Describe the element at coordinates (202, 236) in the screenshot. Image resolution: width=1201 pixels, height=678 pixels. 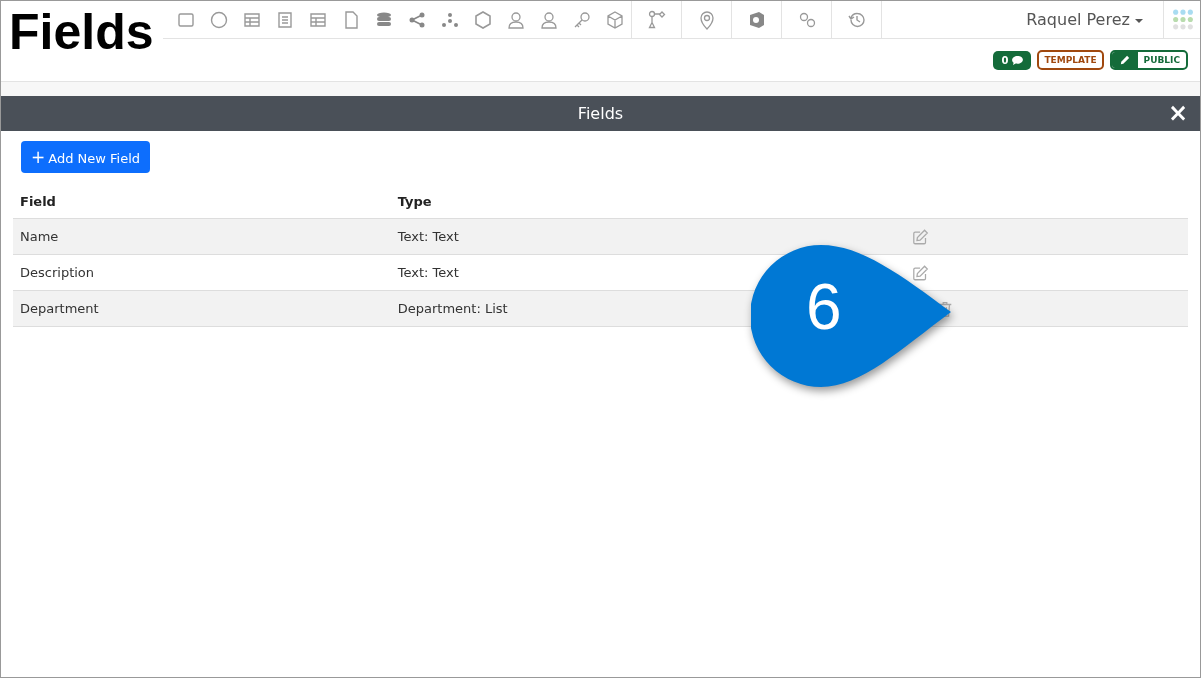
I see `table-cell: Name` at that location.